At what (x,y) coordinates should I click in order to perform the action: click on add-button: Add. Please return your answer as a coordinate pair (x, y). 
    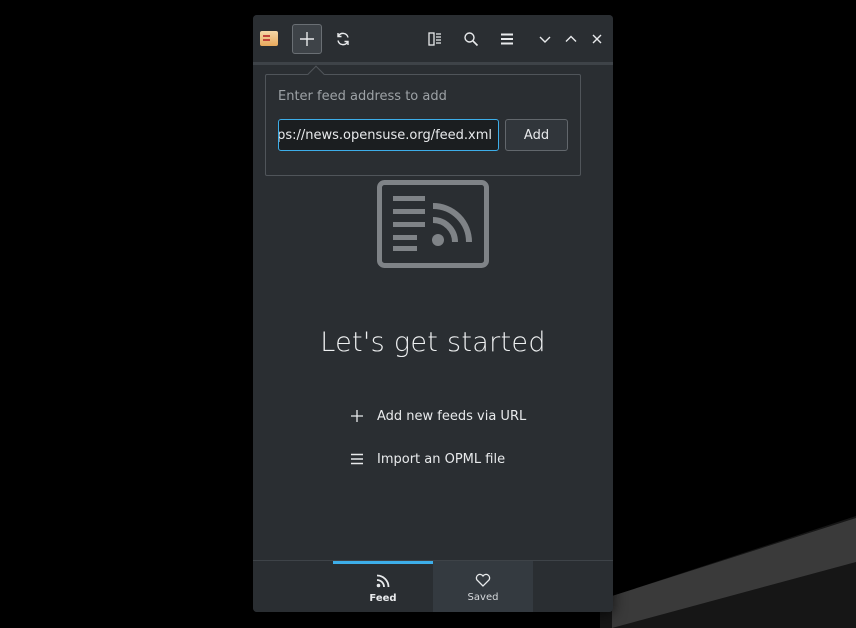
    Looking at the image, I should click on (536, 135).